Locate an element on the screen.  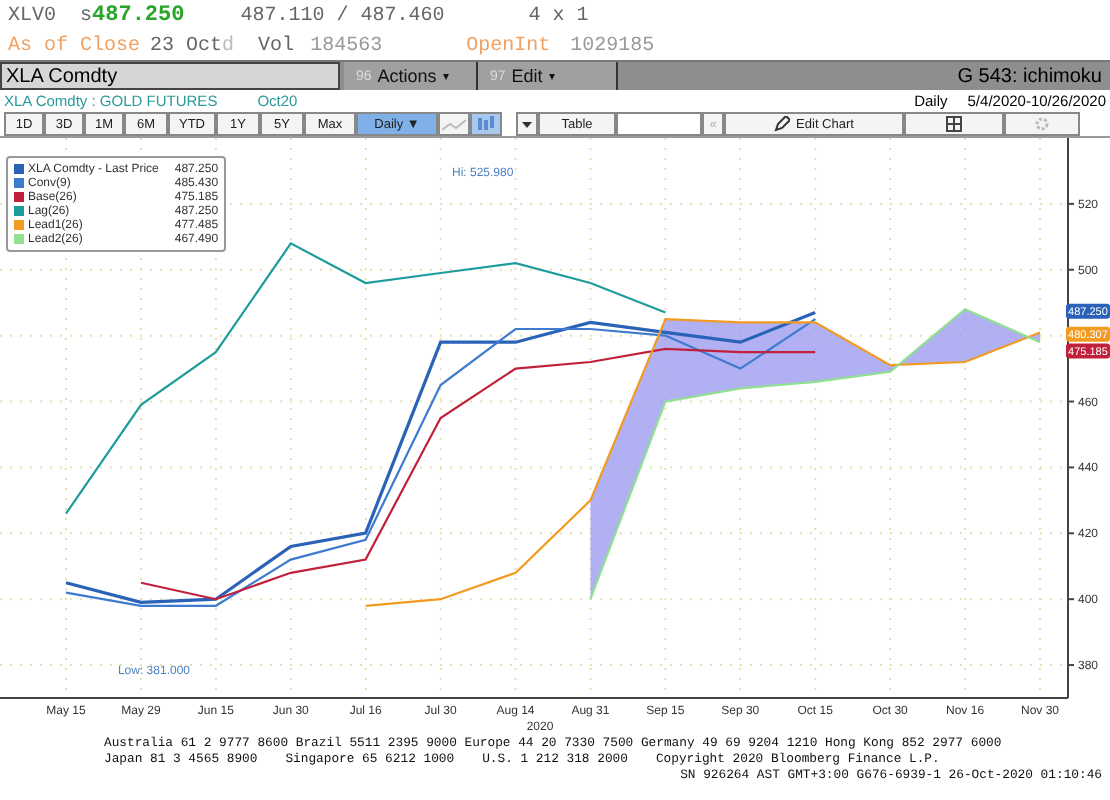
date-suffix-label: d is located at coordinates (228, 46).